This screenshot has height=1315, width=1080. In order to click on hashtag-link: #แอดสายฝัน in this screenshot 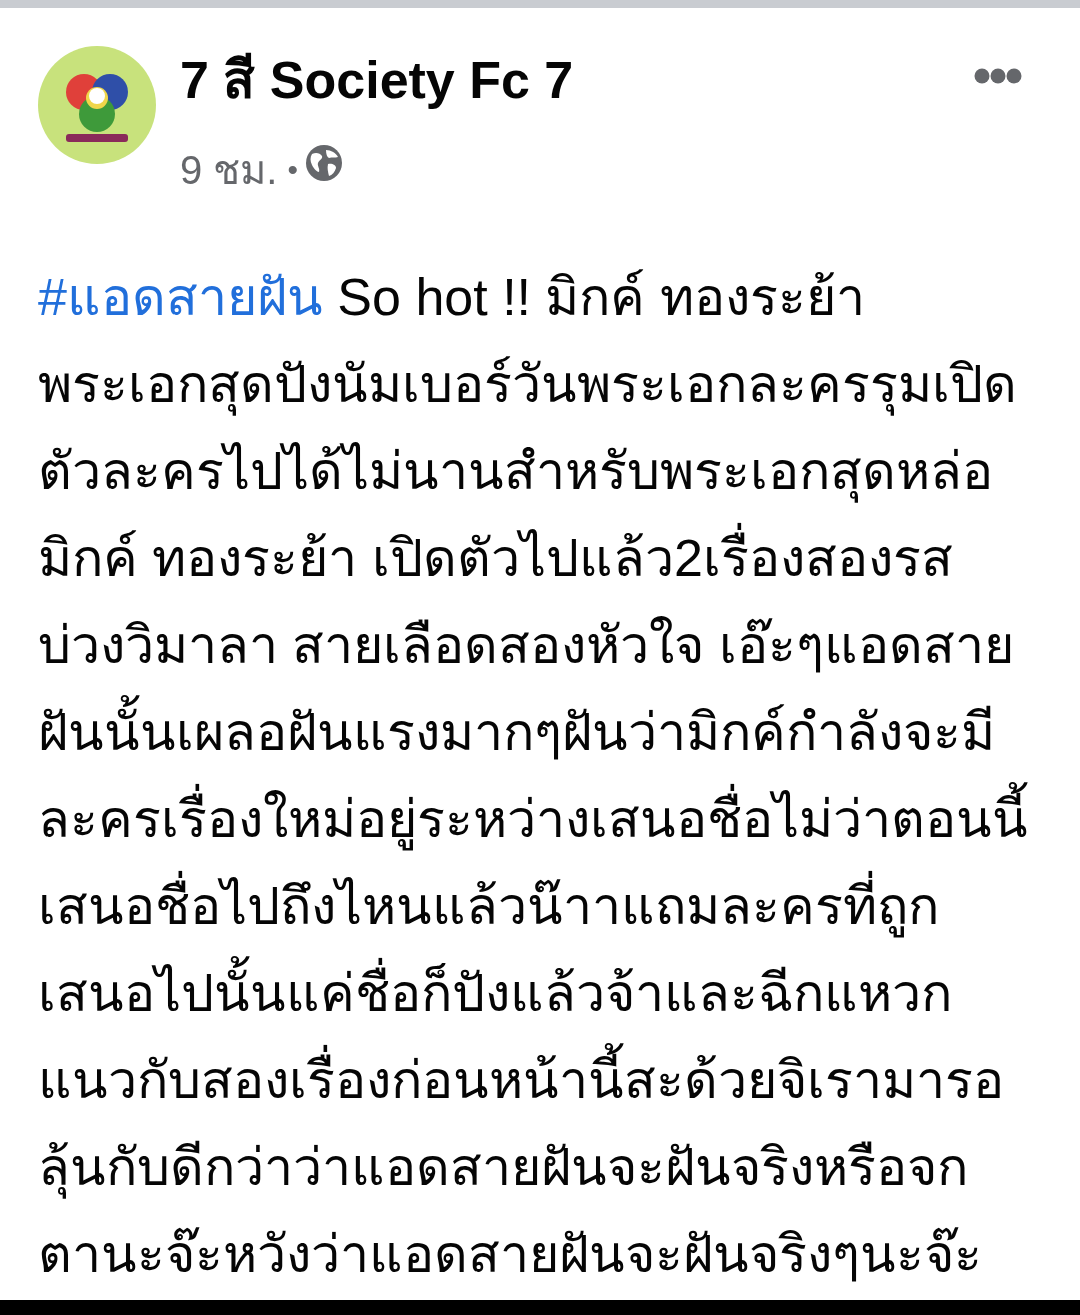, I will do `click(180, 297)`.